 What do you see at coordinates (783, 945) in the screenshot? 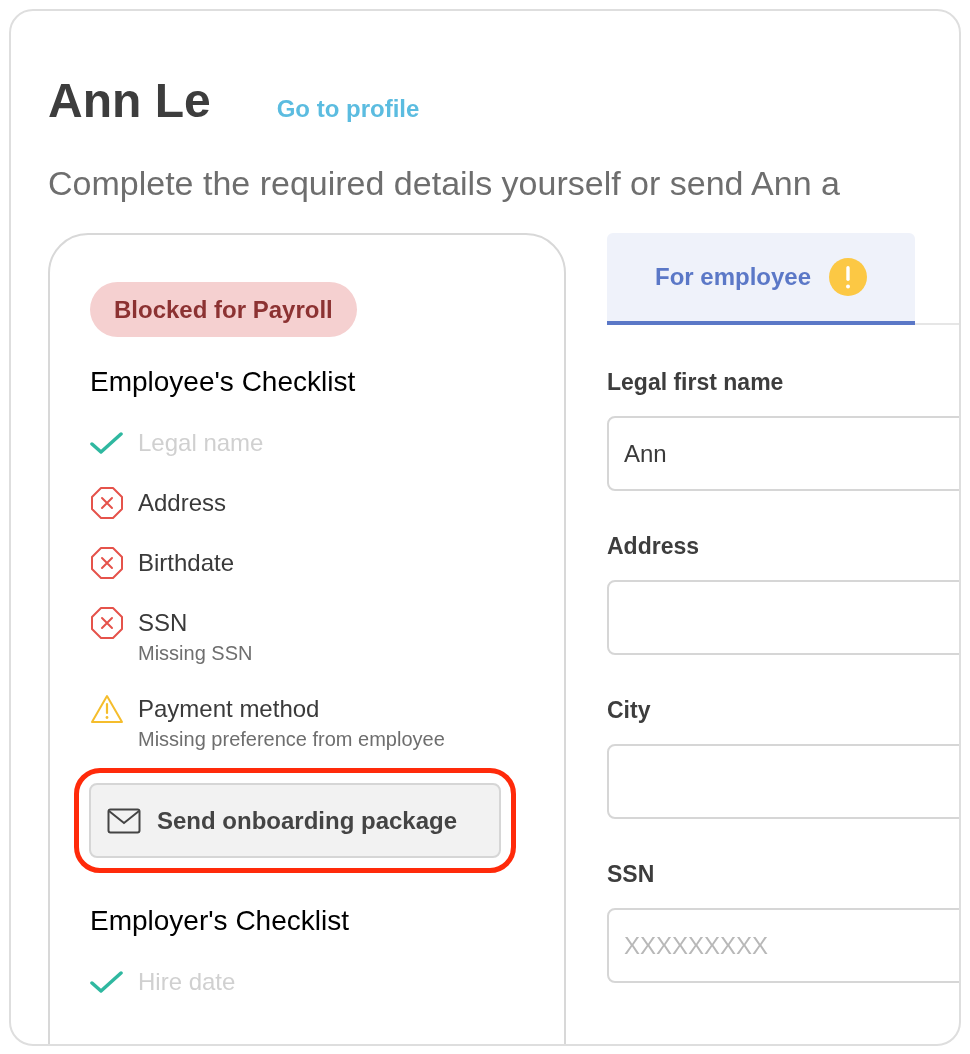
I see `text-field: XXXXXXXXX` at bounding box center [783, 945].